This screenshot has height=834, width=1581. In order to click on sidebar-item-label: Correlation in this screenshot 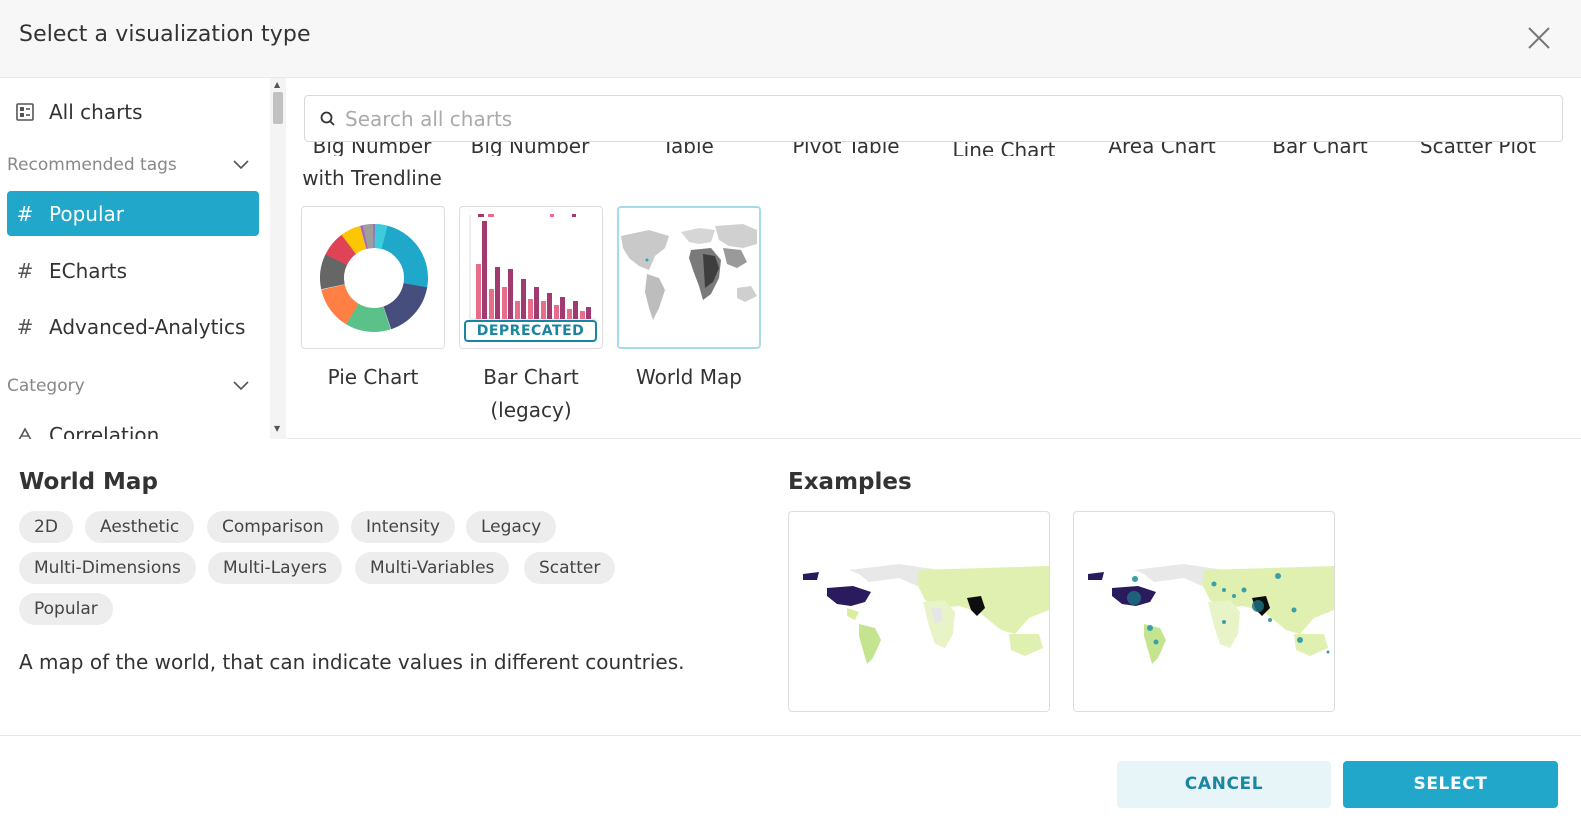, I will do `click(104, 431)`.